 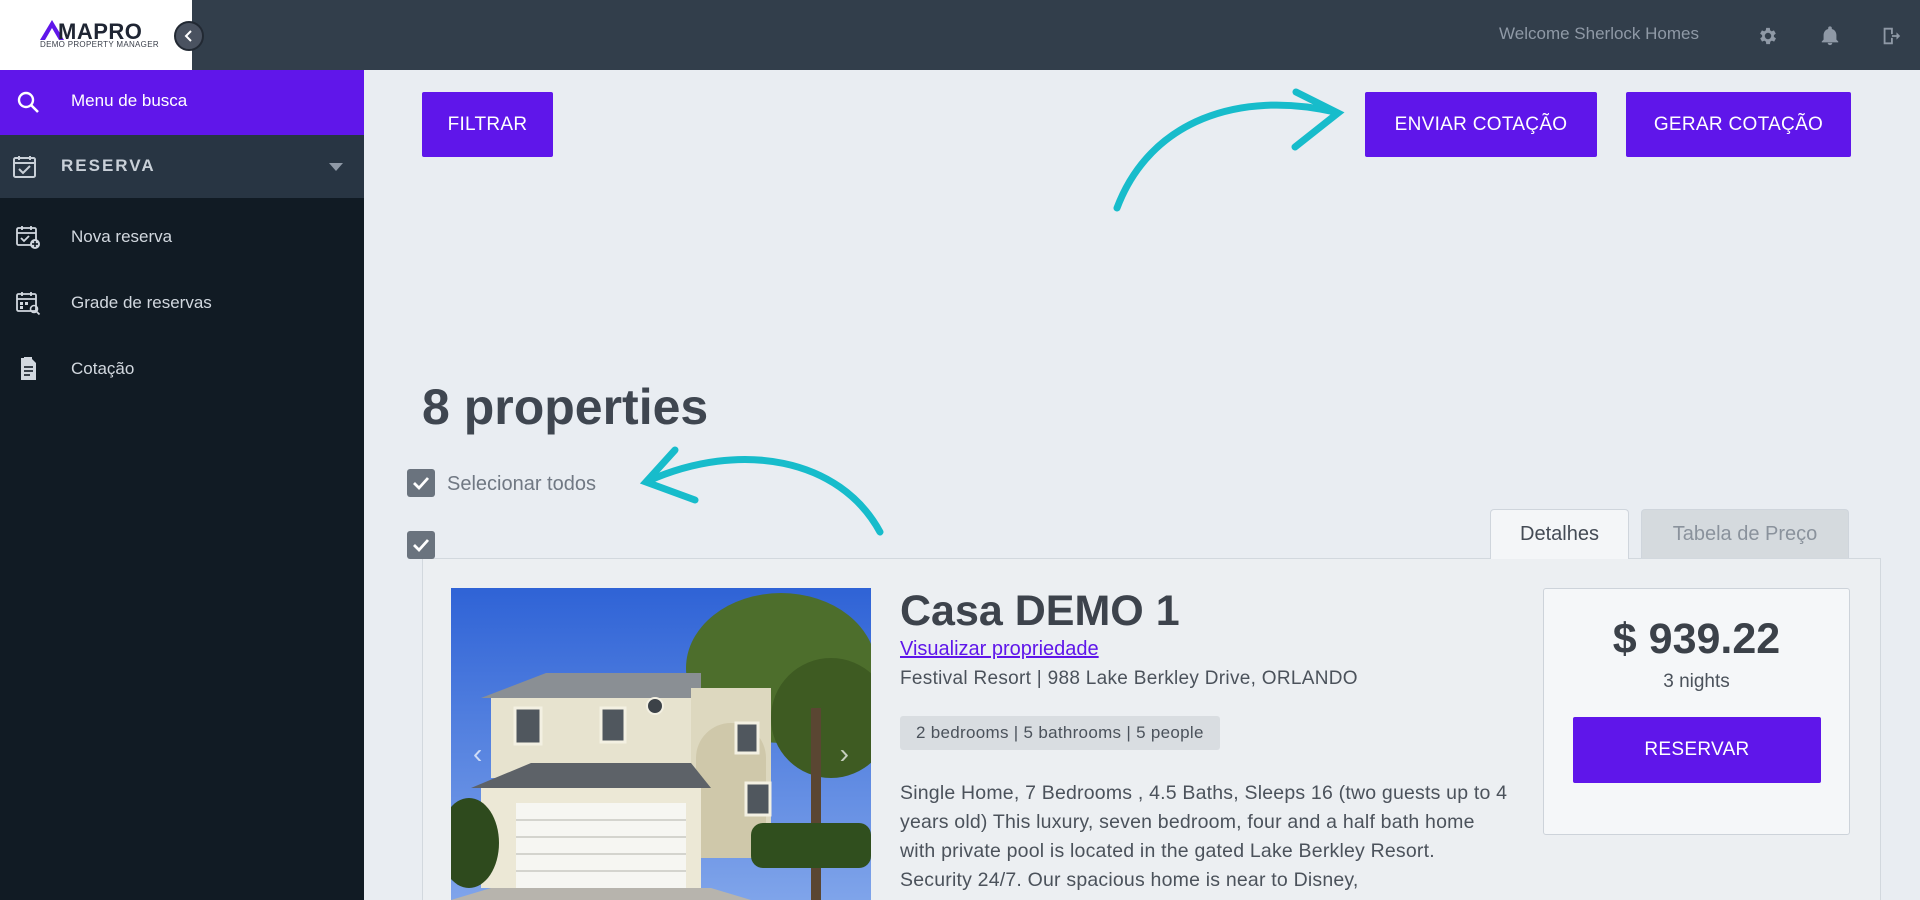 What do you see at coordinates (122, 236) in the screenshot?
I see `sidebar-item-label: Nova reserva` at bounding box center [122, 236].